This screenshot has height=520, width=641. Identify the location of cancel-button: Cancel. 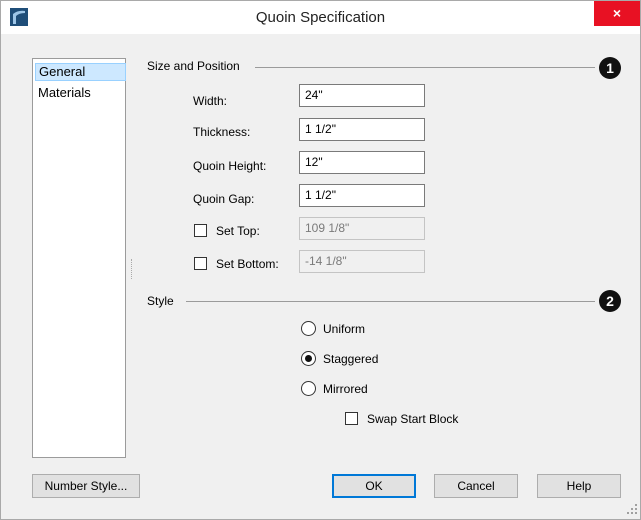
(476, 486).